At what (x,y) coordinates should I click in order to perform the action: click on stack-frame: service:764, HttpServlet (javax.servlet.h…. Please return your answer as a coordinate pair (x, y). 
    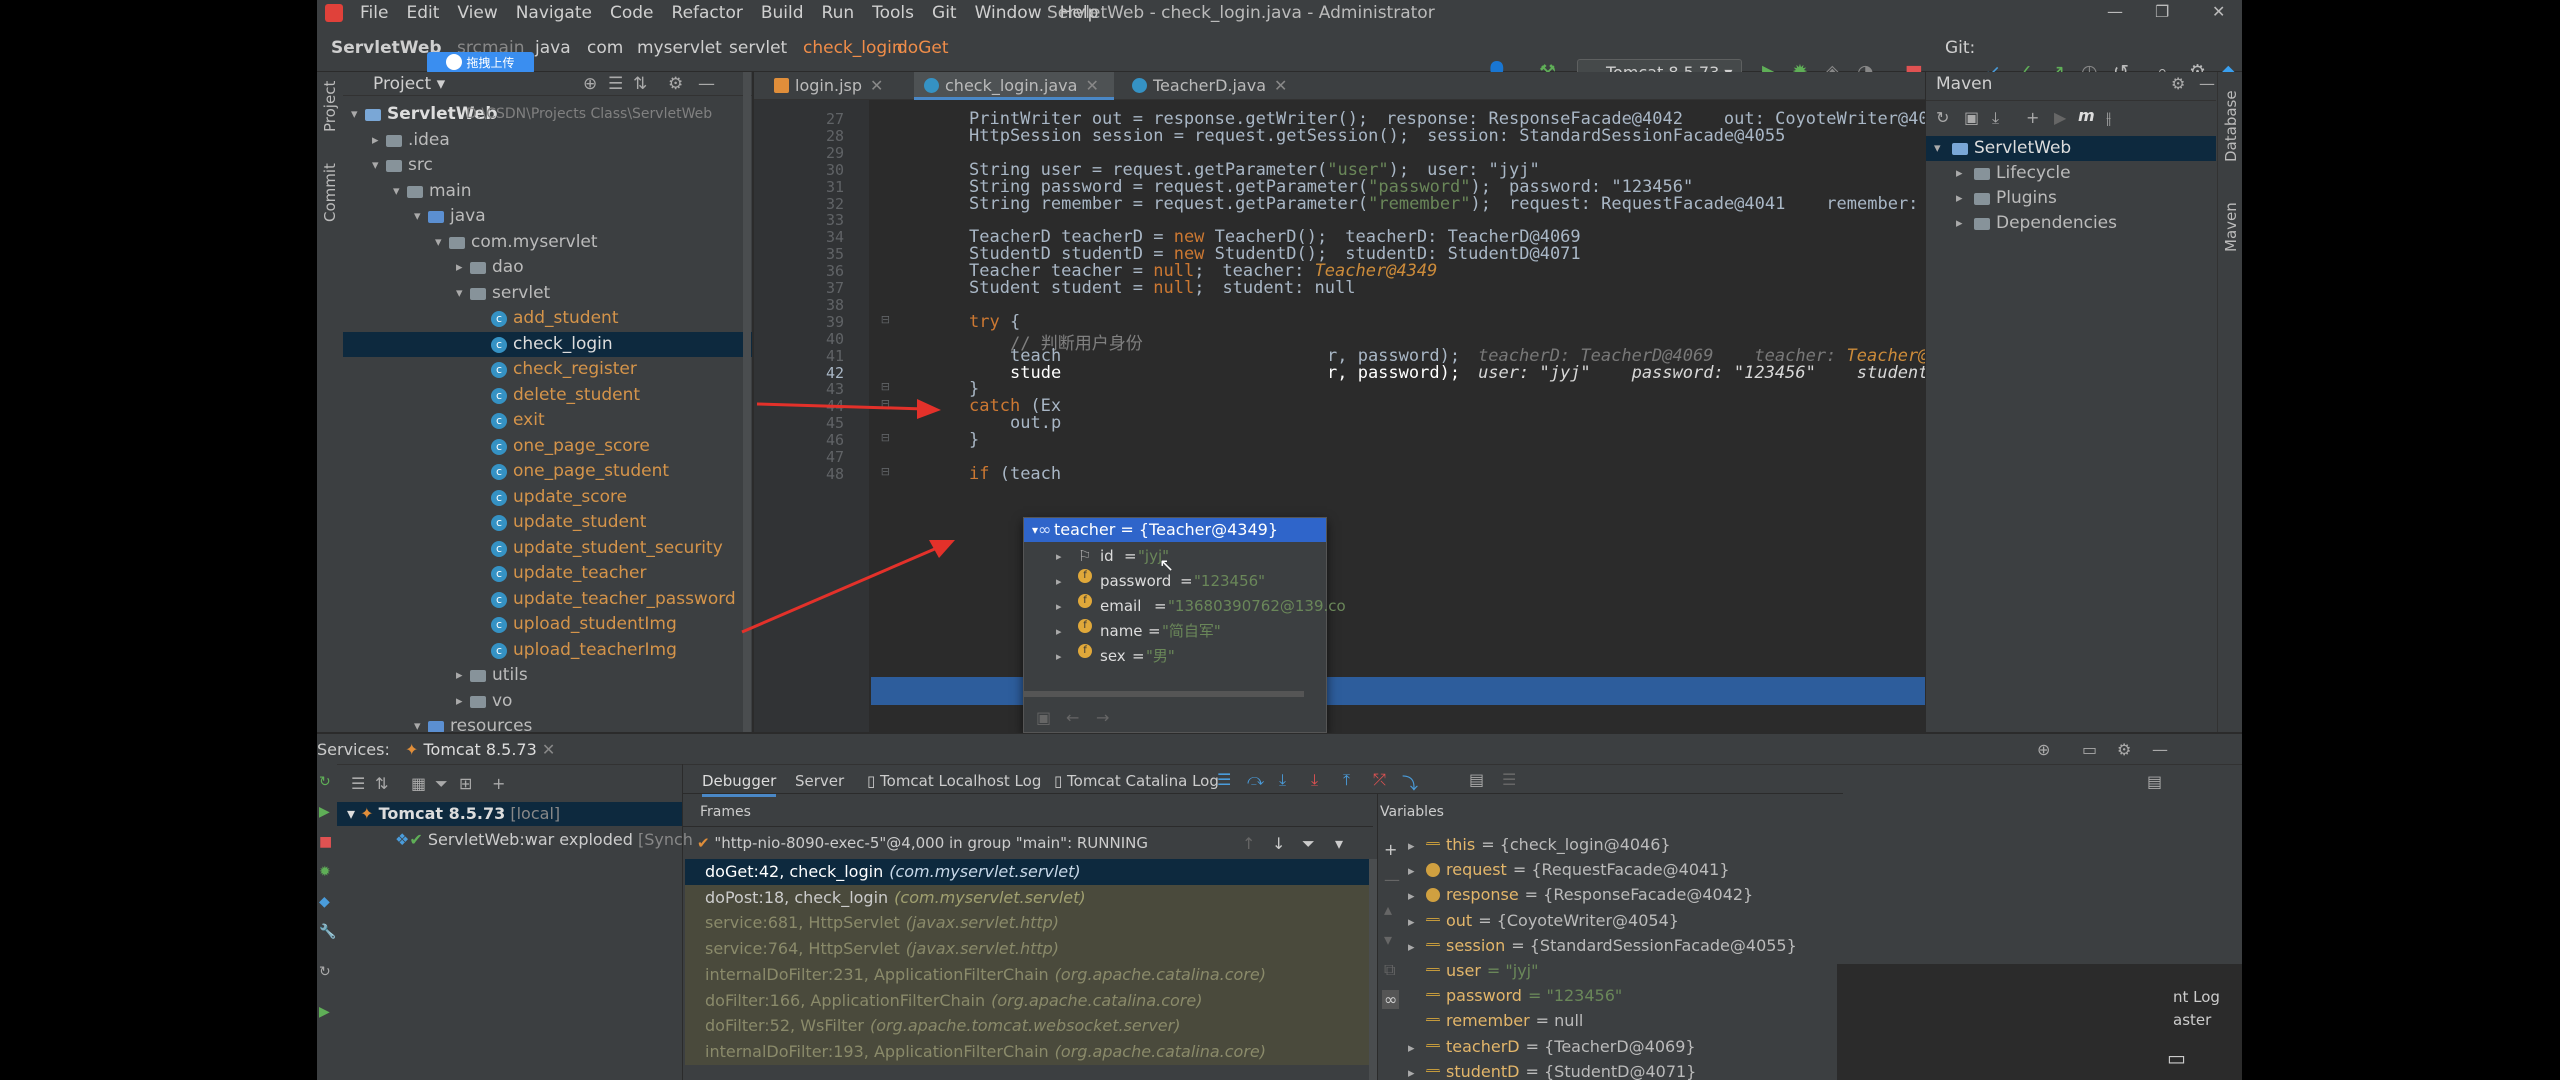
    Looking at the image, I should click on (1027, 949).